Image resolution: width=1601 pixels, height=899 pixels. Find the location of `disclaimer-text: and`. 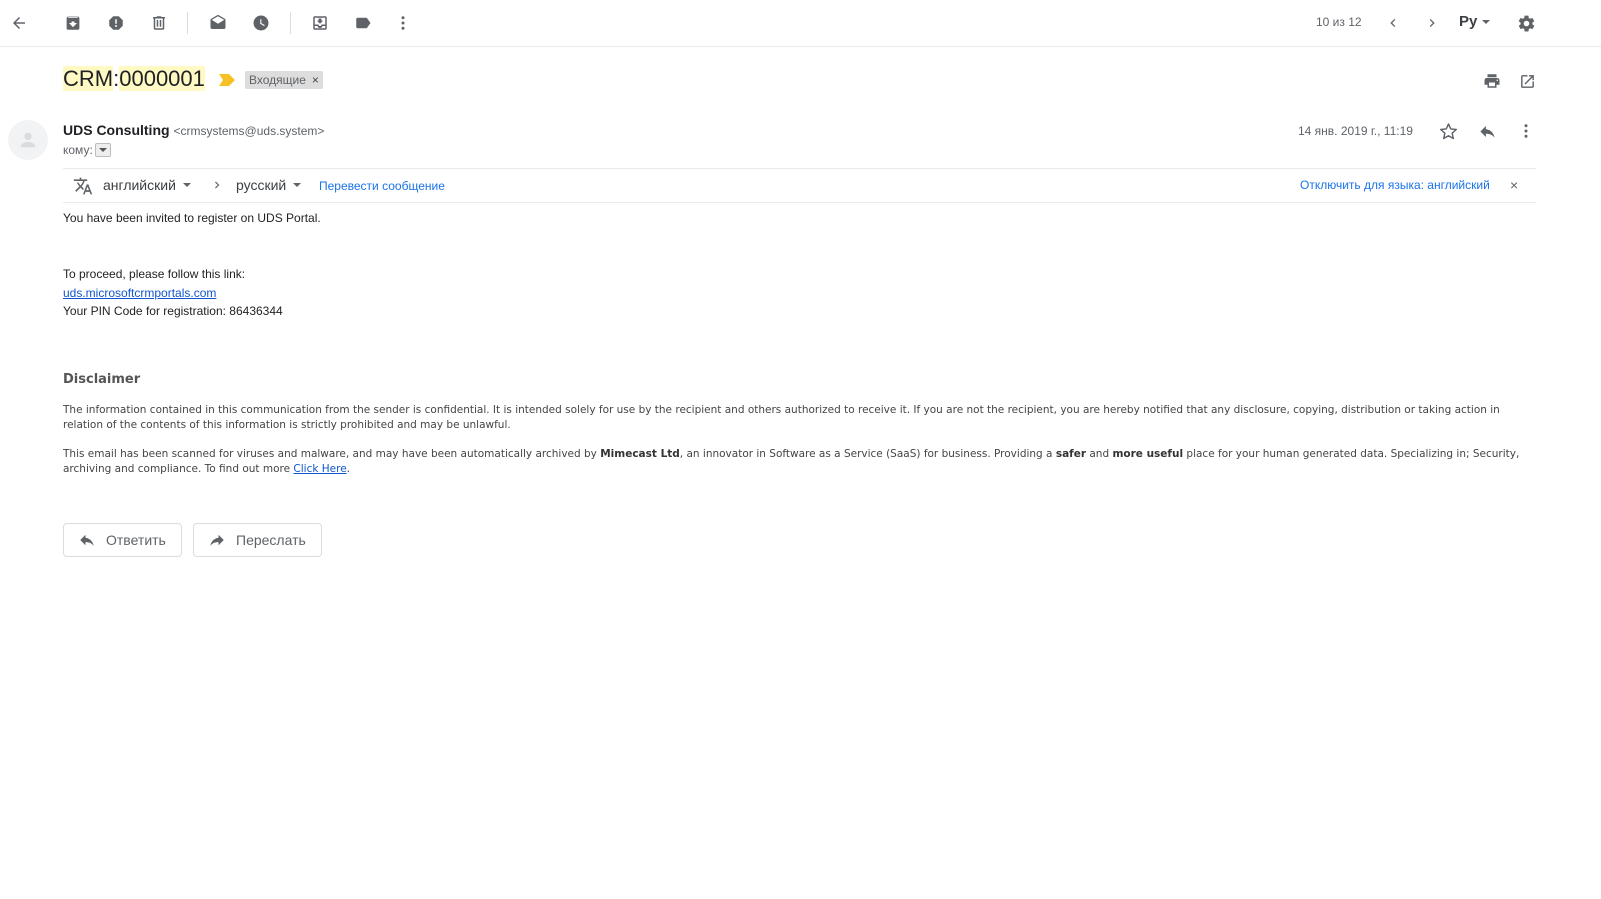

disclaimer-text: and is located at coordinates (1099, 454).